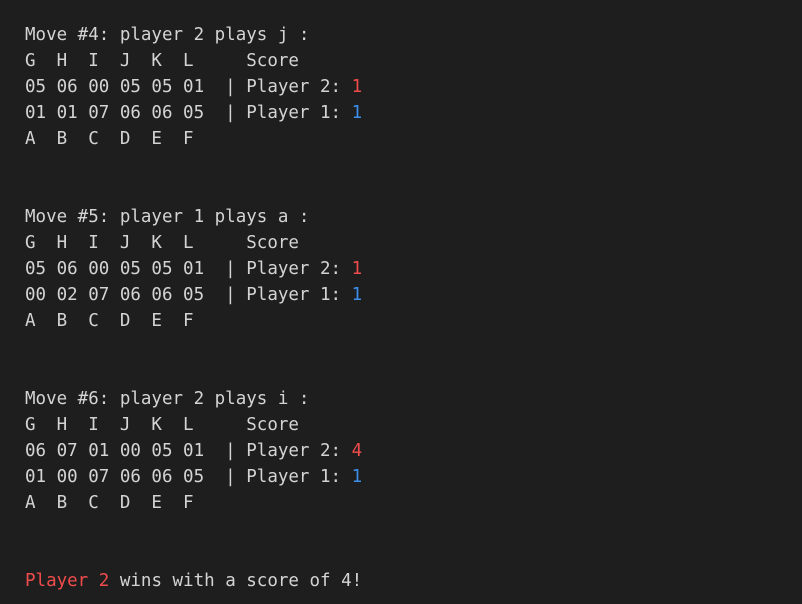 The height and width of the screenshot is (604, 802). What do you see at coordinates (67, 581) in the screenshot?
I see `winner-name: Player 2` at bounding box center [67, 581].